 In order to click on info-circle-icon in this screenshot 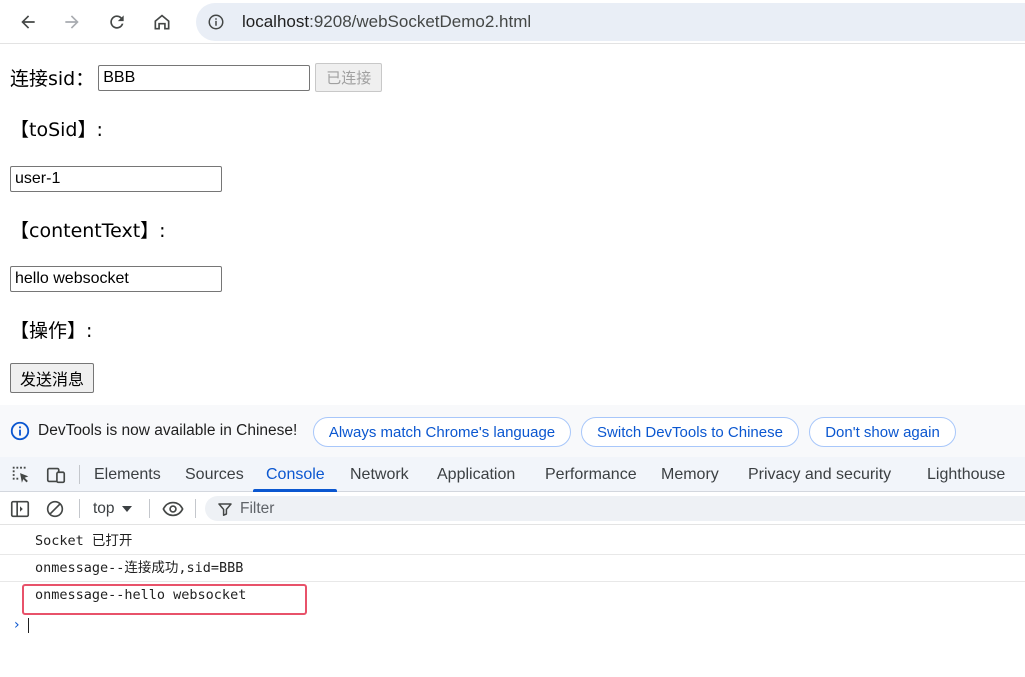, I will do `click(216, 22)`.